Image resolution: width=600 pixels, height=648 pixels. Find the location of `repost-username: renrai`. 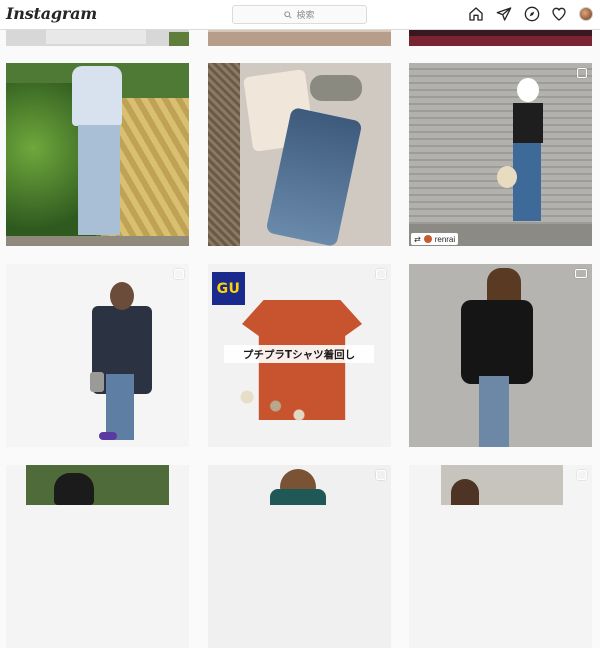

repost-username: renrai is located at coordinates (445, 239).